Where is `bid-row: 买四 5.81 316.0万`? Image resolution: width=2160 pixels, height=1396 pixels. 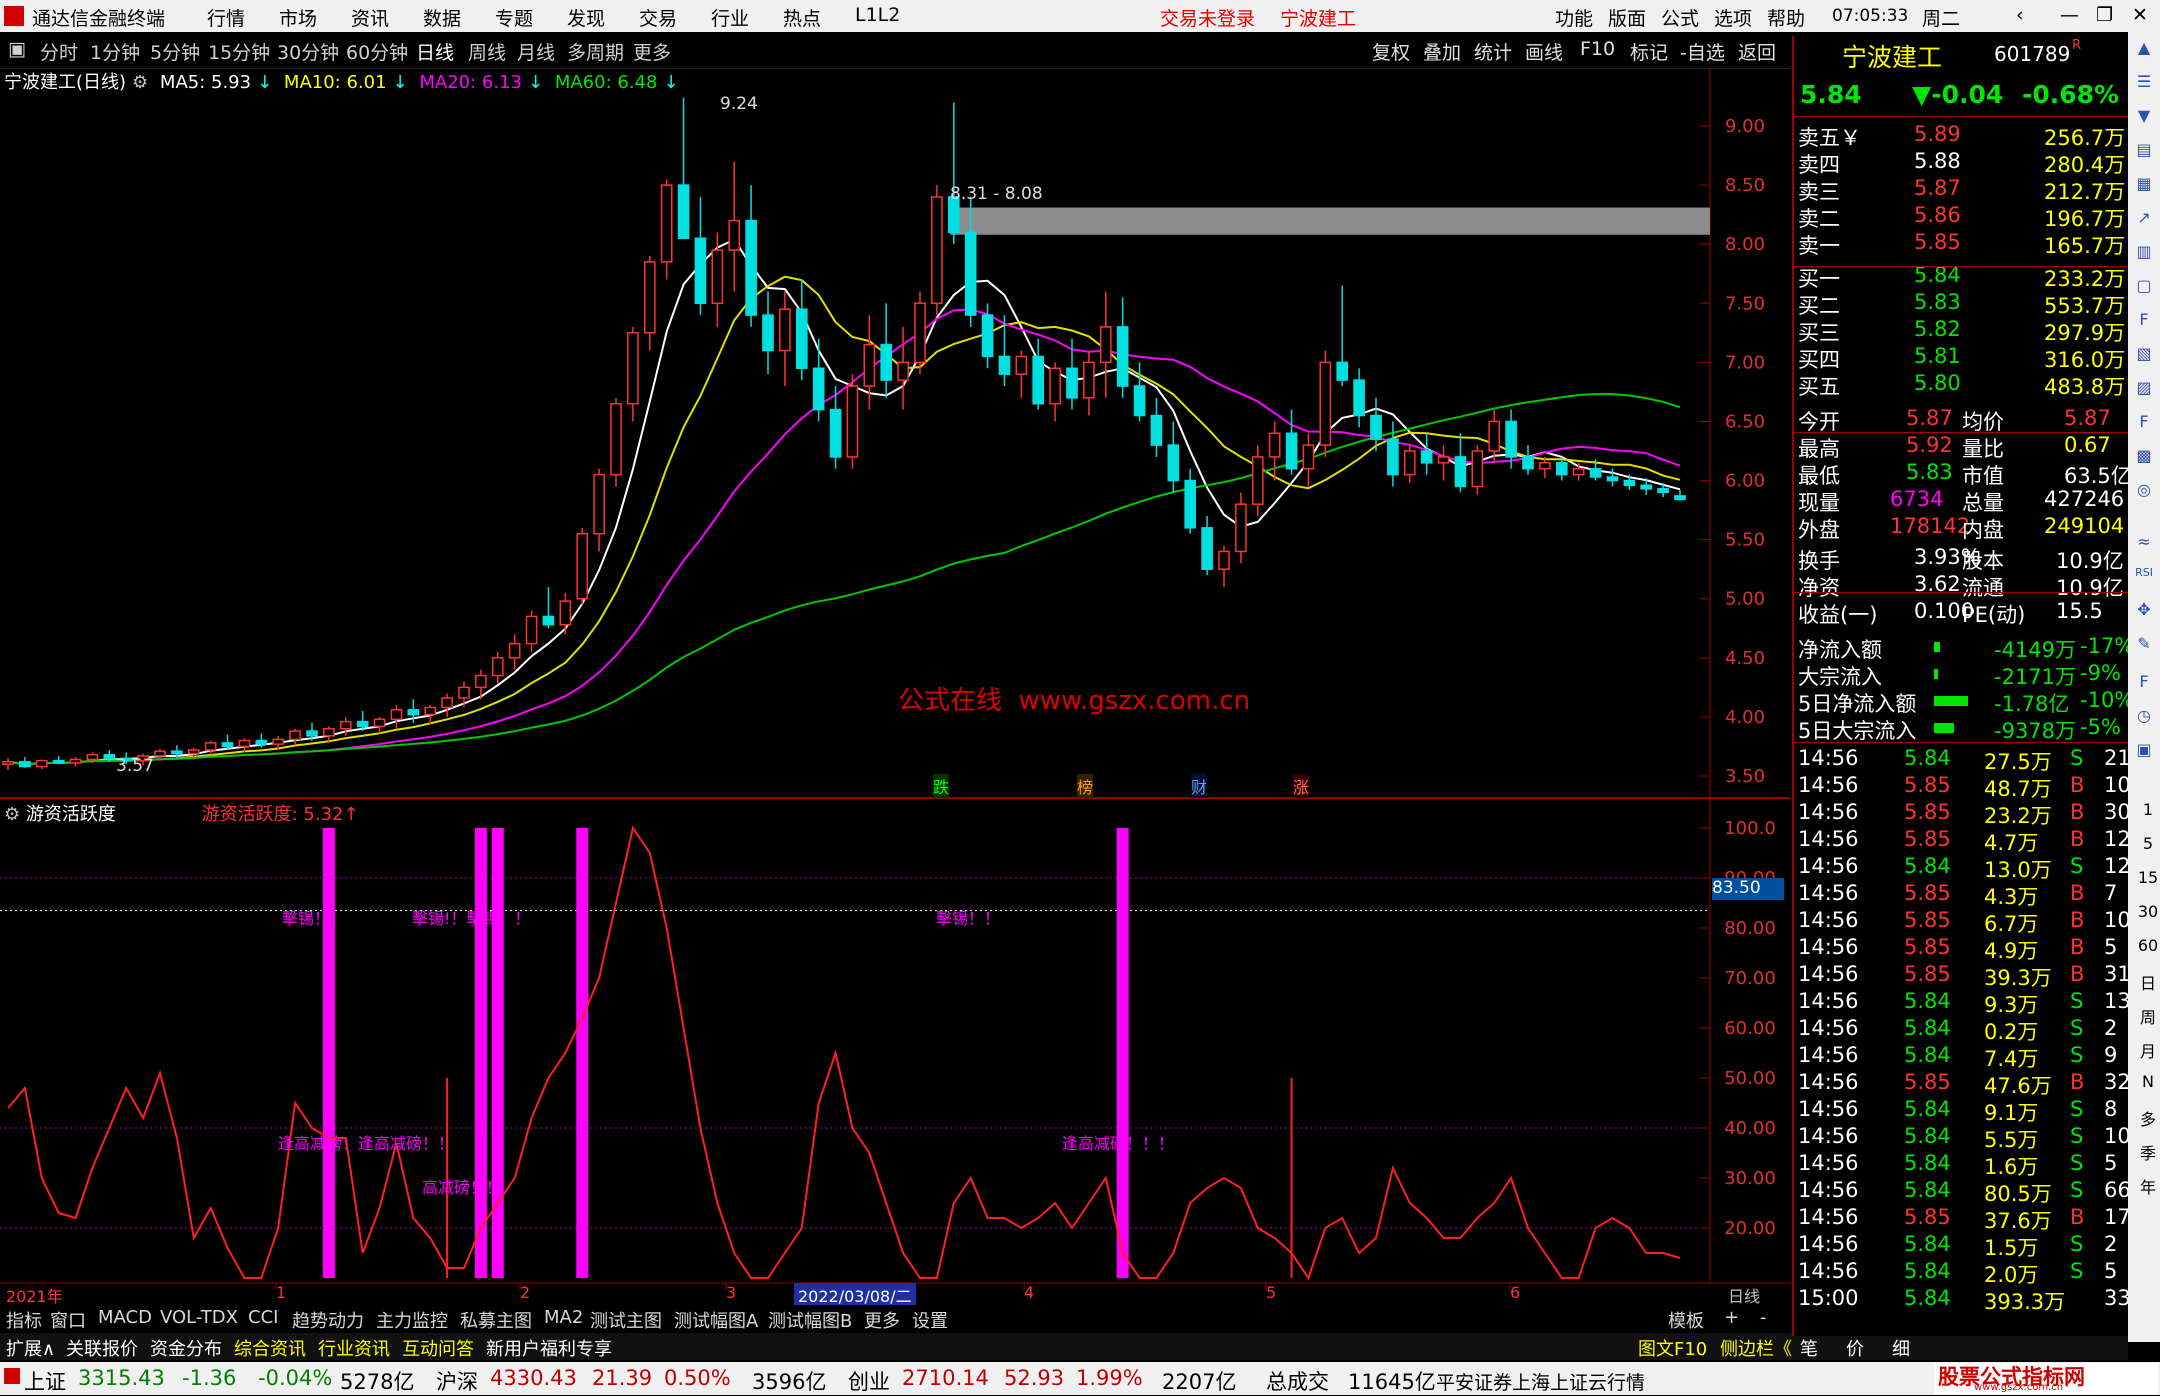
bid-row: 买四 5.81 316.0万 is located at coordinates (1961, 358).